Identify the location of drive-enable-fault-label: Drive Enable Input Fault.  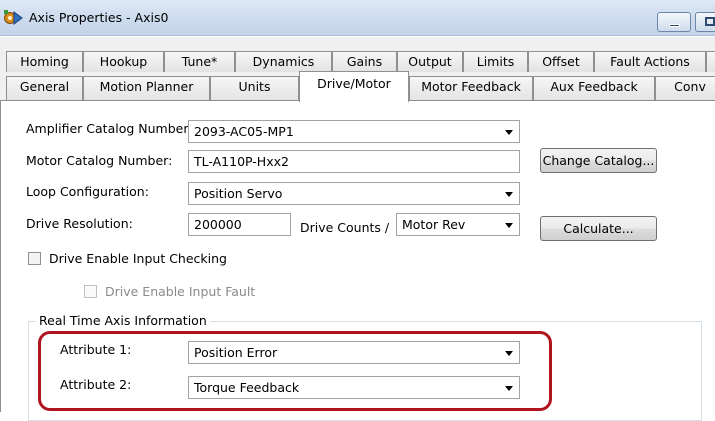
(180, 291).